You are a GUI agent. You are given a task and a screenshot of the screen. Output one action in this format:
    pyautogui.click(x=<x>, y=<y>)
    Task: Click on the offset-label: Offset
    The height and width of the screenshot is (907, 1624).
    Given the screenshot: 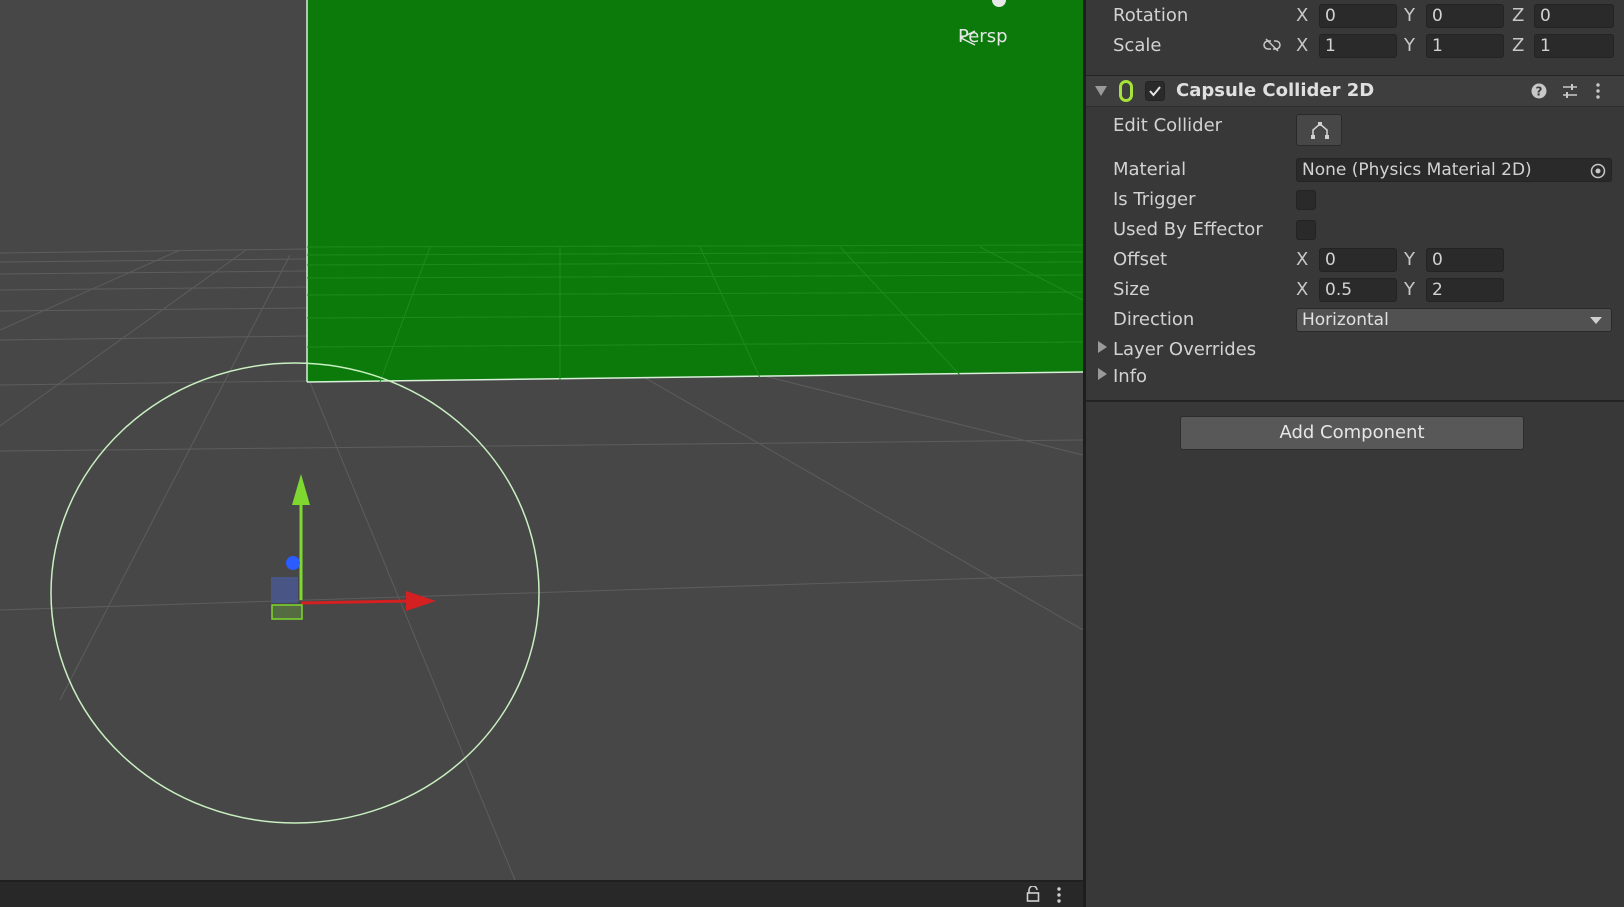 What is the action you would take?
    pyautogui.click(x=1140, y=259)
    